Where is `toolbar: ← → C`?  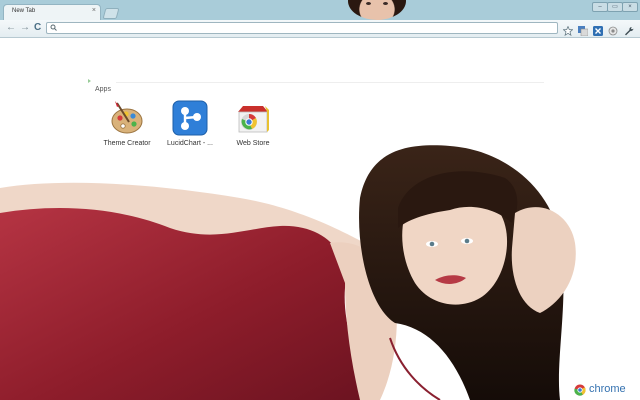 toolbar: ← → C is located at coordinates (320, 29).